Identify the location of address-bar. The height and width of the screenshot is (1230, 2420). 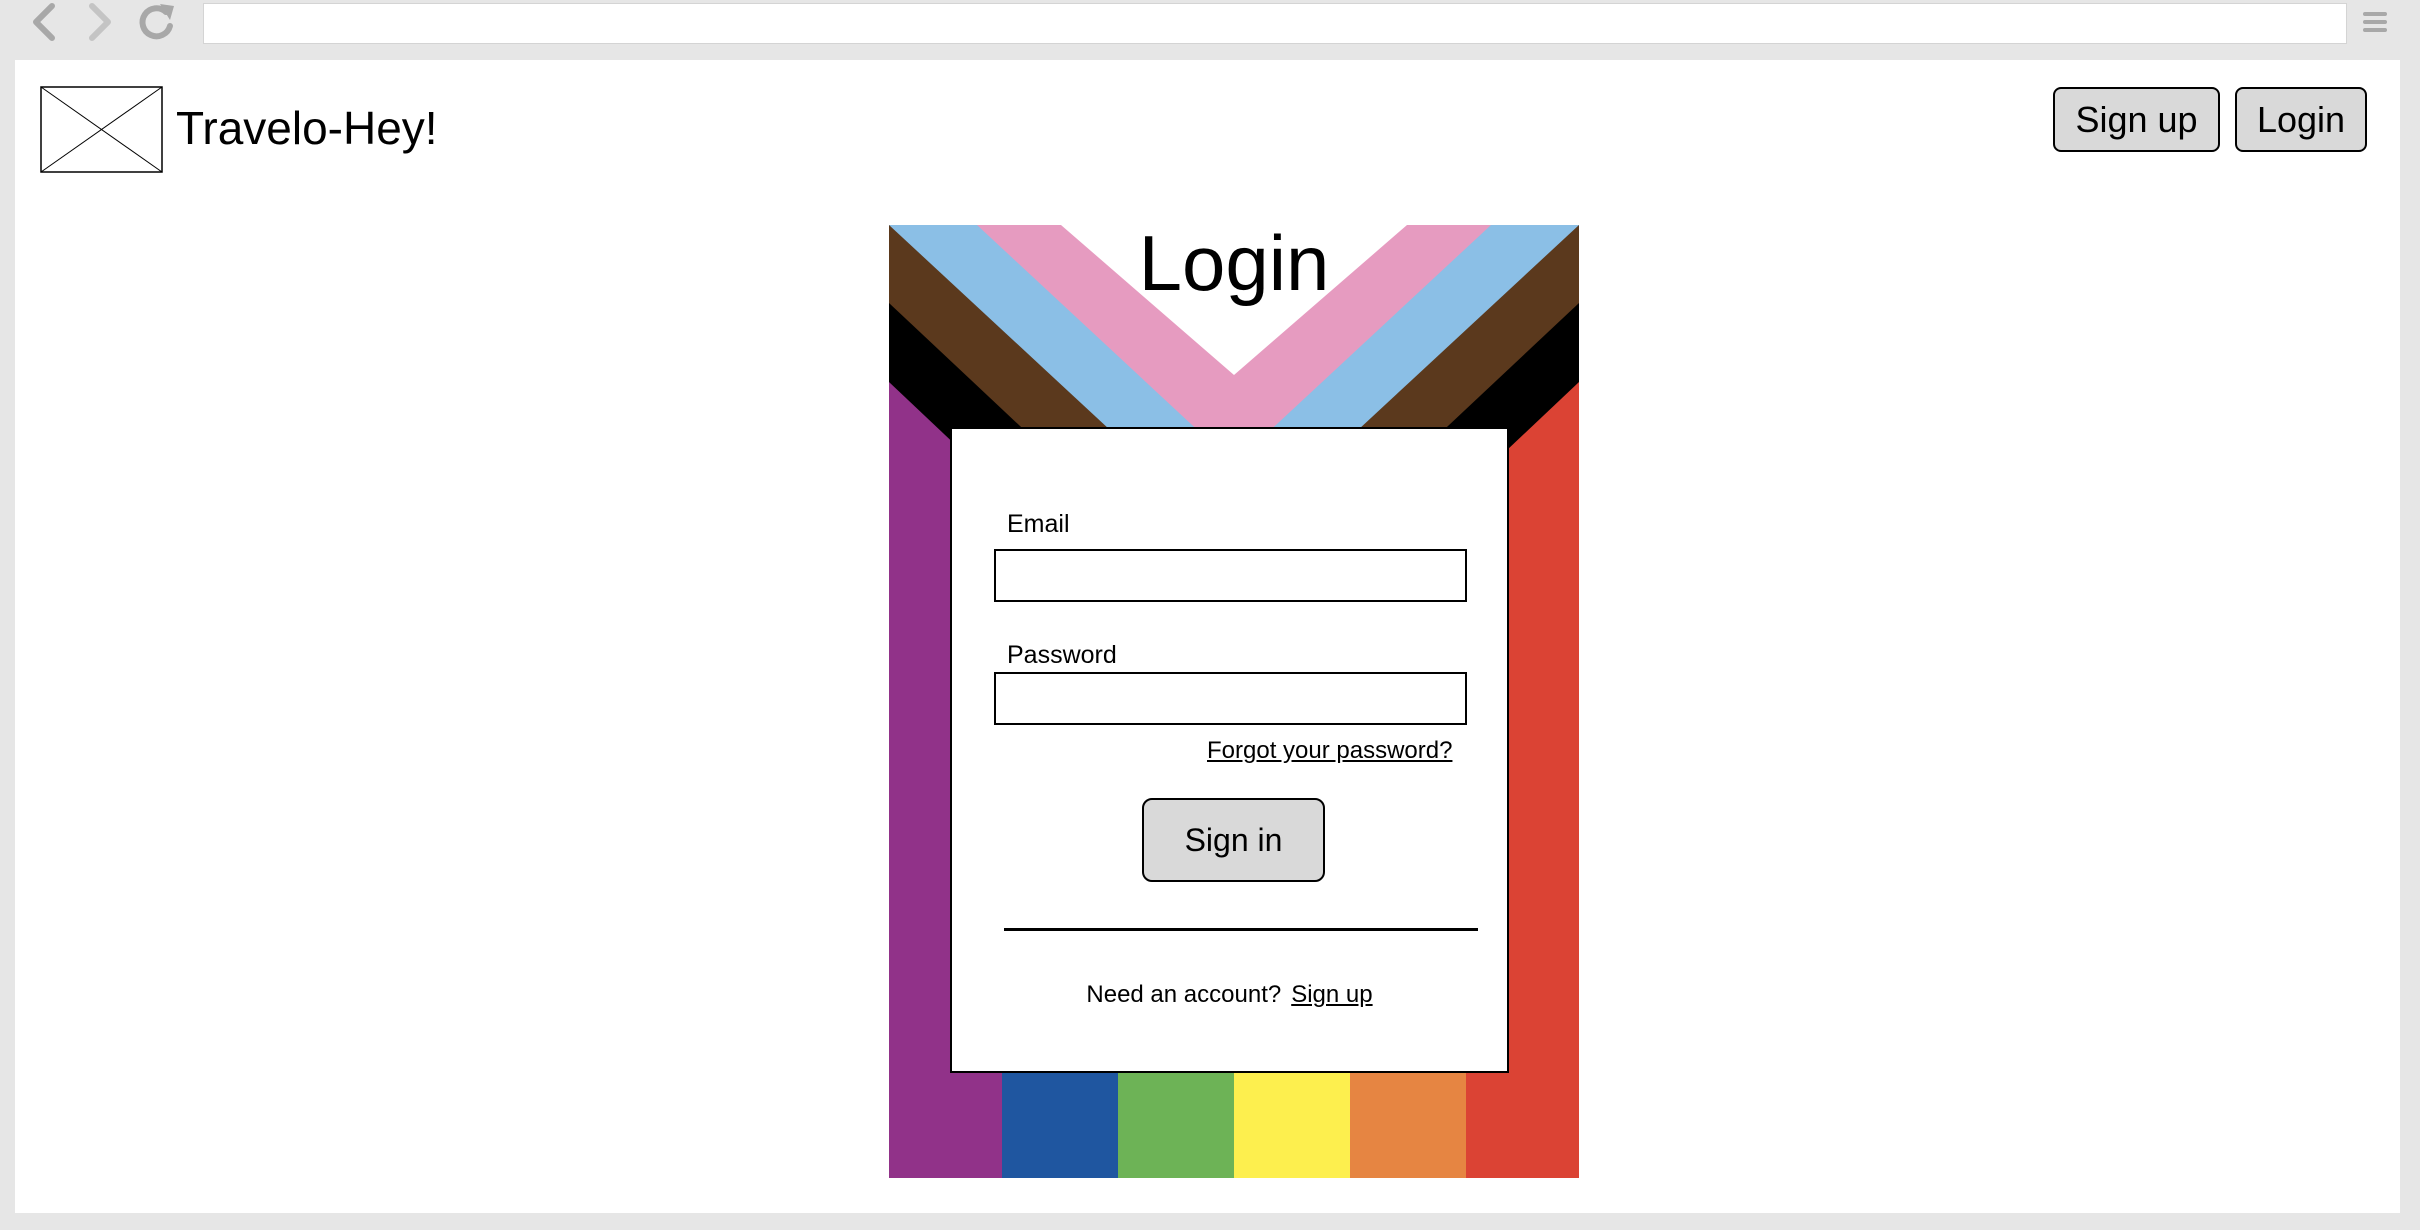
(1275, 23).